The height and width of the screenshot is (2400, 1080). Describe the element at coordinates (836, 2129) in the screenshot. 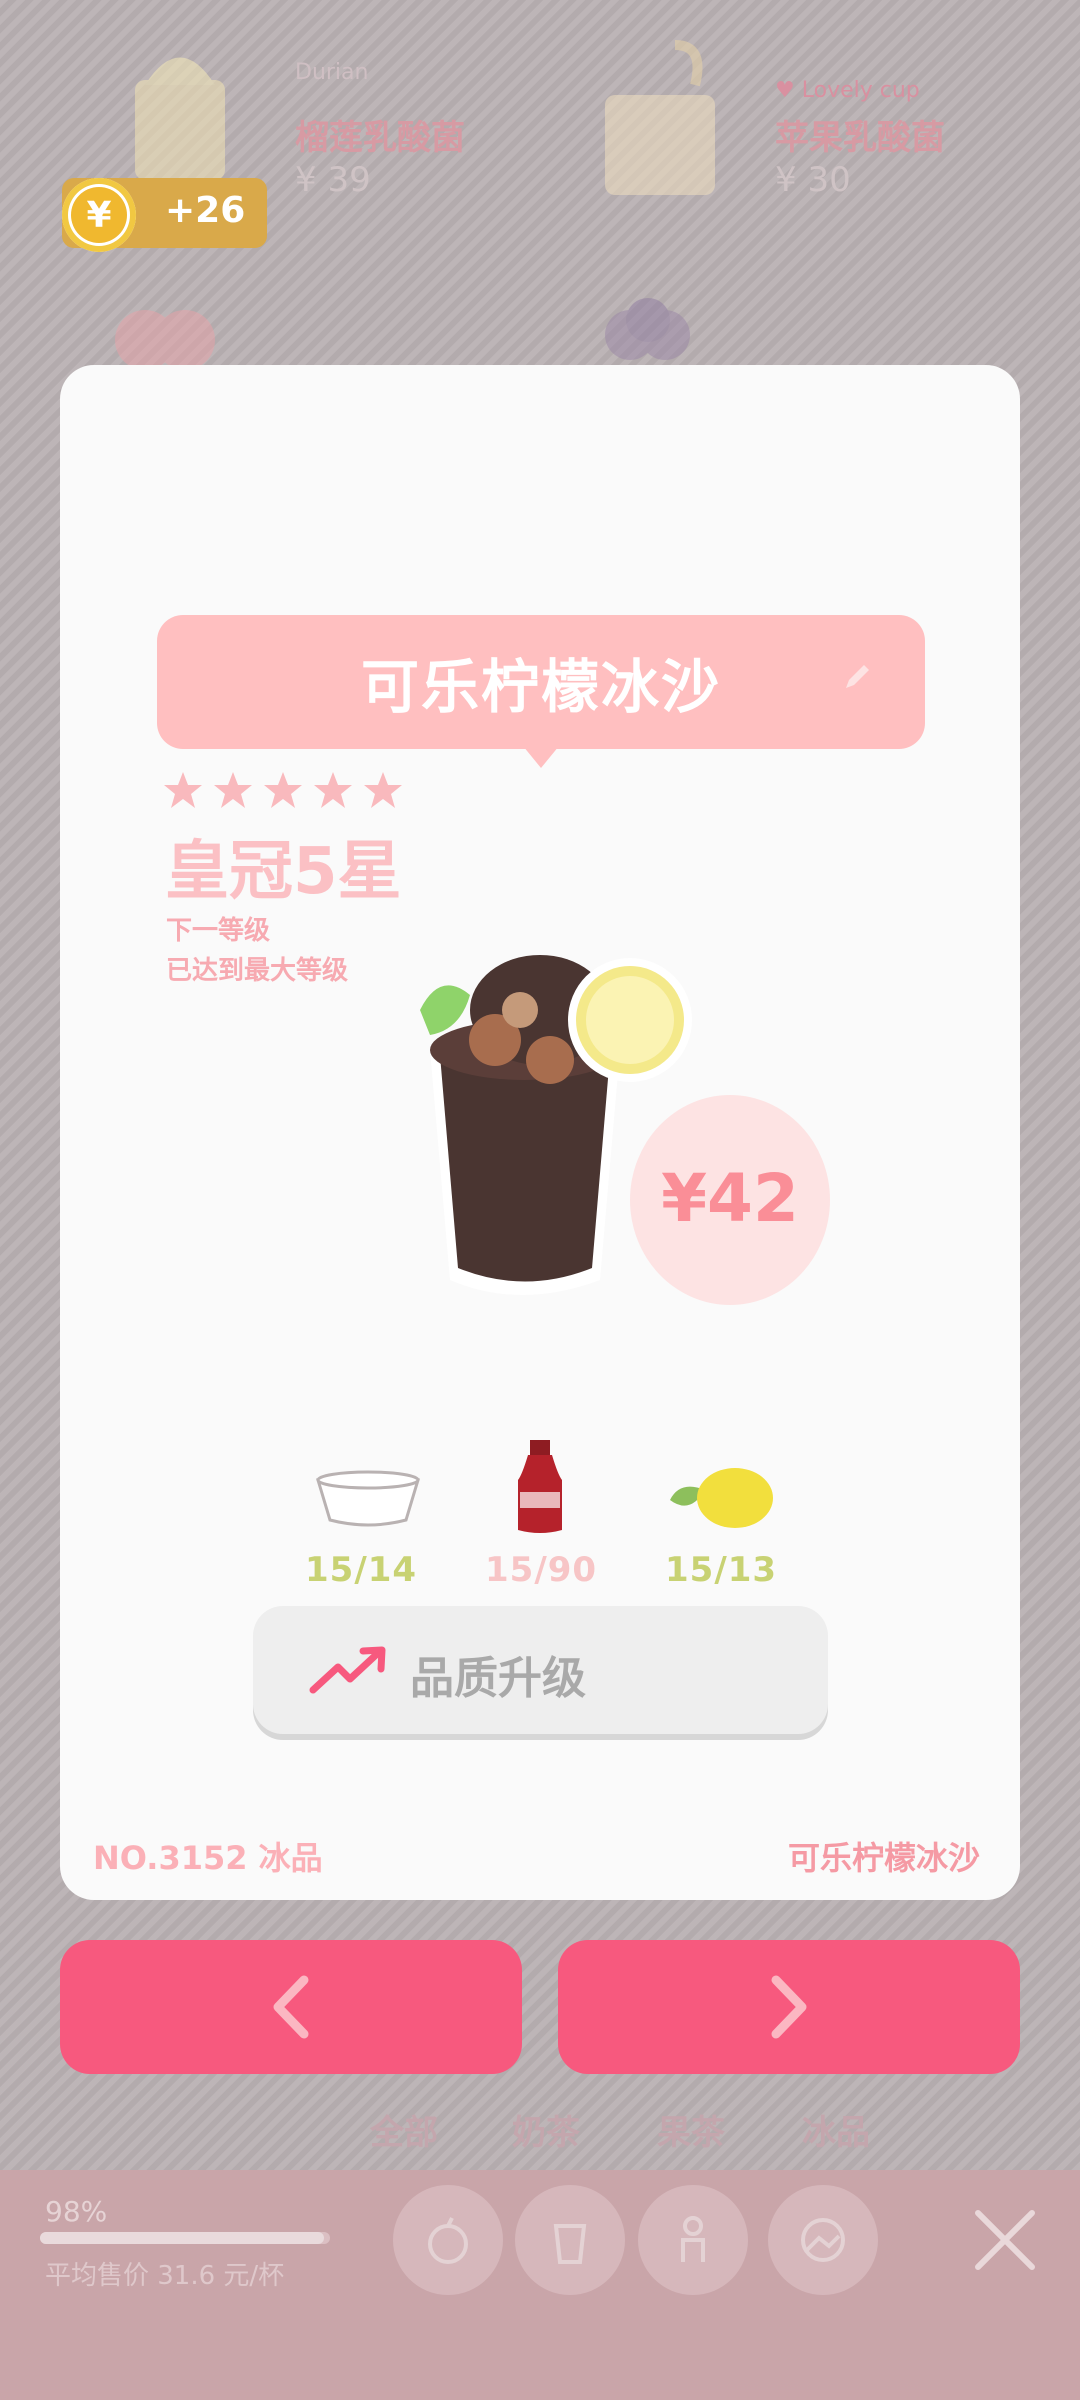

I see `tab-ice: 冰品` at that location.